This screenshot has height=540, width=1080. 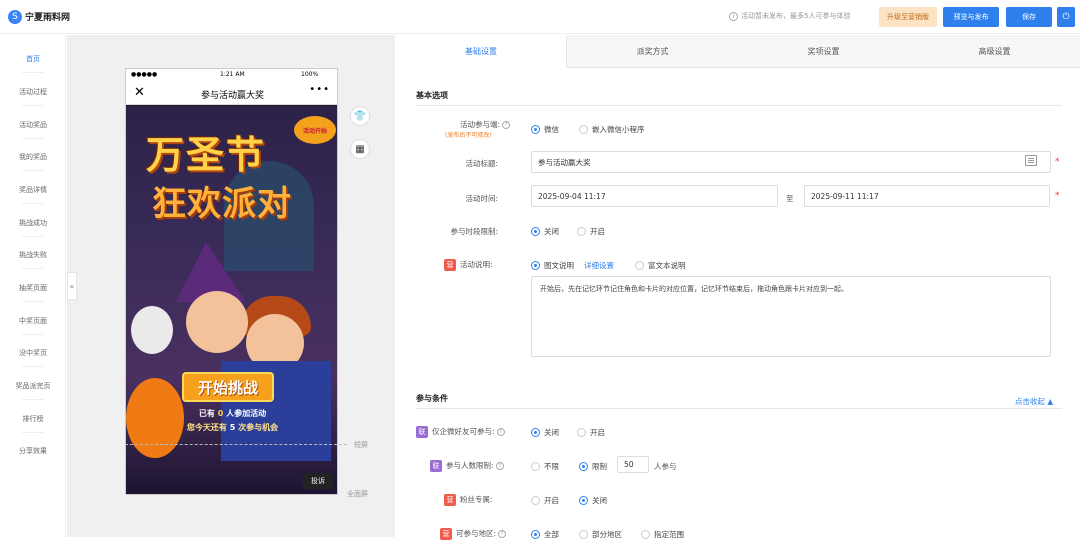 What do you see at coordinates (791, 162) in the screenshot?
I see `activity-title-input: 参与活动赢大奖` at bounding box center [791, 162].